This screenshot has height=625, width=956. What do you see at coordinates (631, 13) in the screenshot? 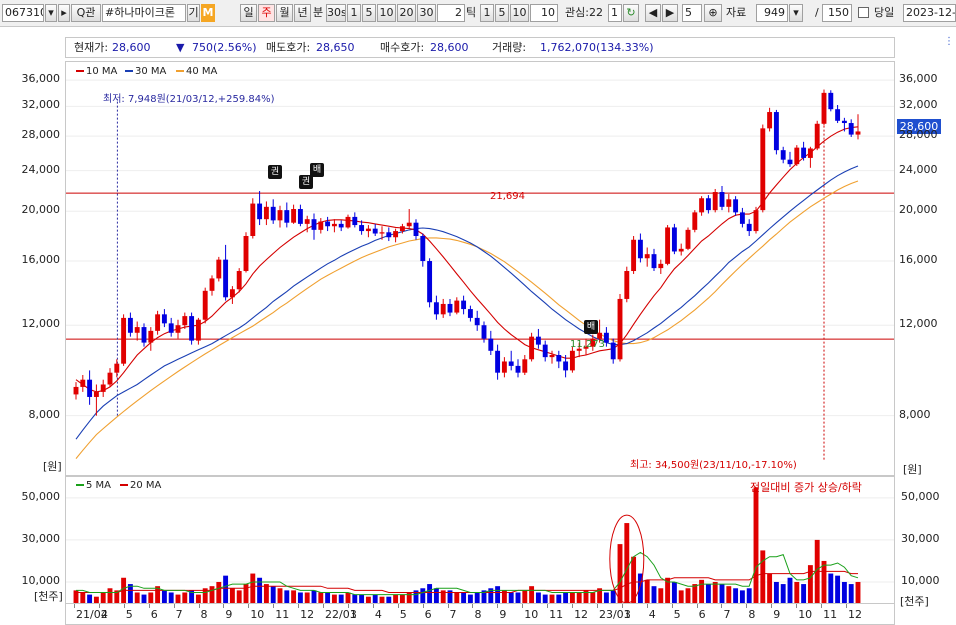
I see `refresh-icon: ↻` at bounding box center [631, 13].